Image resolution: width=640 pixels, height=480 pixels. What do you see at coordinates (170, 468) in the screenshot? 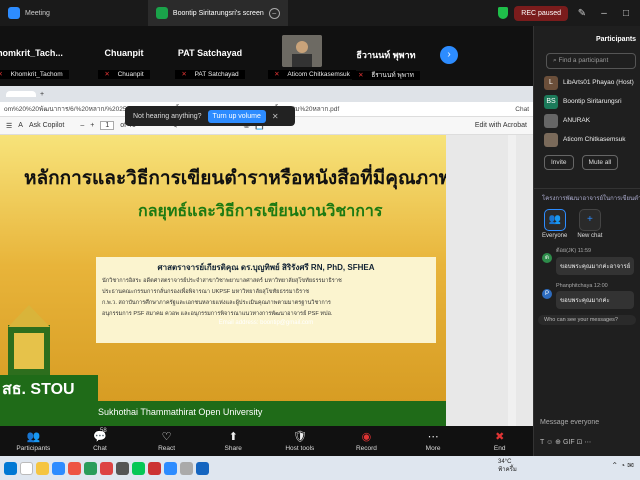
I see `zoom-taskbar-icon` at bounding box center [170, 468].